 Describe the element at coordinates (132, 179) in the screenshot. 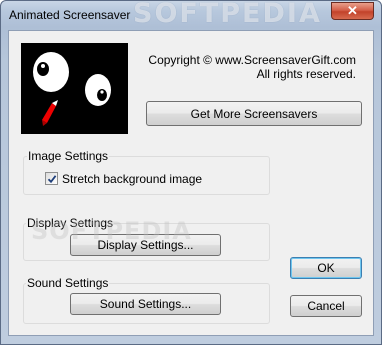

I see `stretch-label: Stretch background image` at that location.